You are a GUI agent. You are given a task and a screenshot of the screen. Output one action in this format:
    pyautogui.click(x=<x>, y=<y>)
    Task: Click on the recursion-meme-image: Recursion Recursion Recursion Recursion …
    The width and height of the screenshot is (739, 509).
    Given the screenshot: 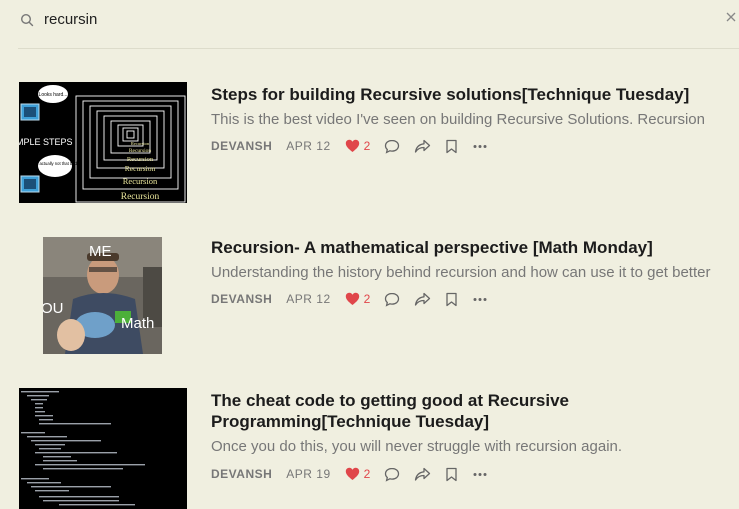 What is the action you would take?
    pyautogui.click(x=103, y=142)
    